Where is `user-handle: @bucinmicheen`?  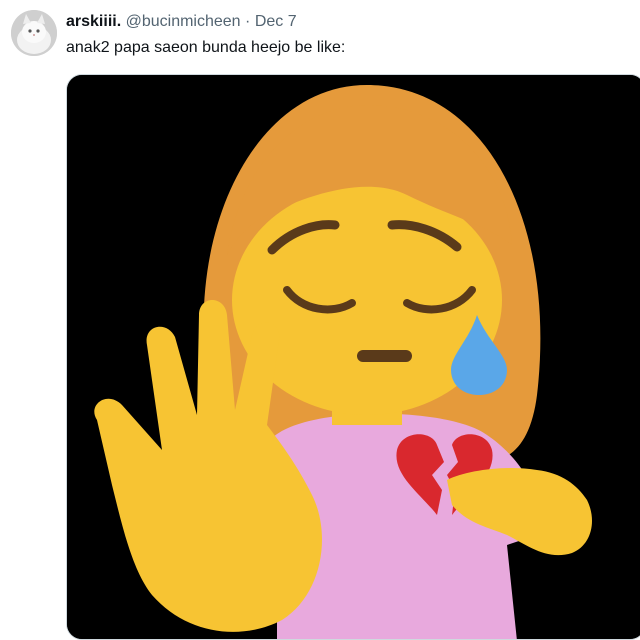 user-handle: @bucinmicheen is located at coordinates (183, 21).